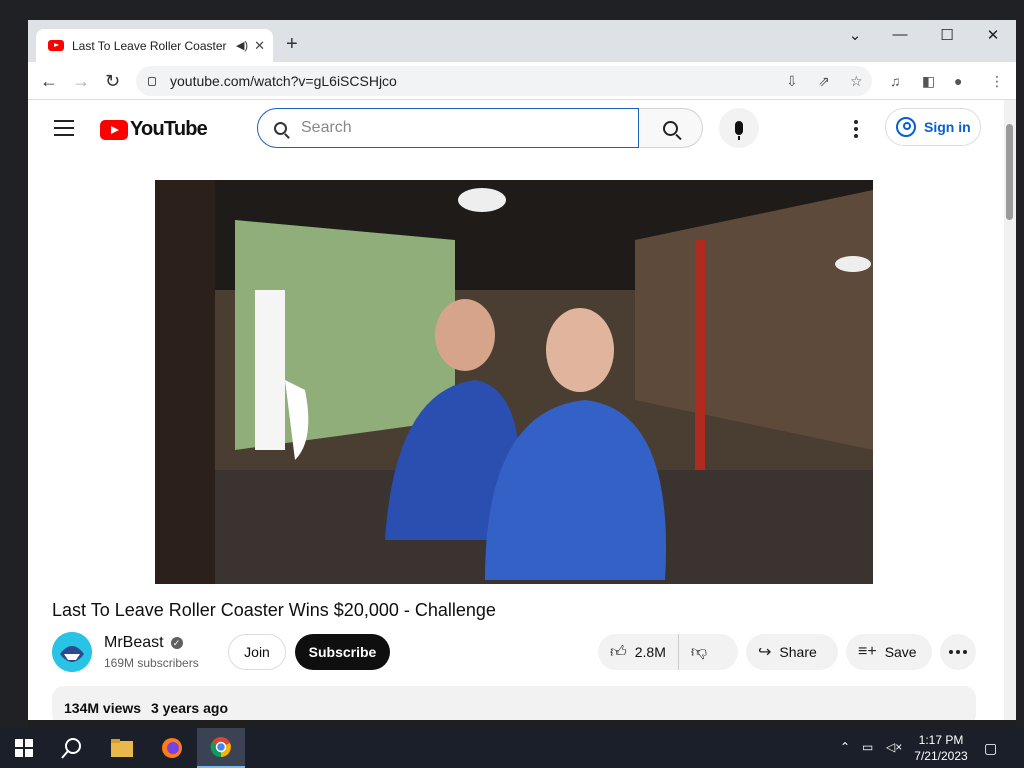 The width and height of the screenshot is (1024, 768). What do you see at coordinates (151, 663) in the screenshot?
I see `subscriber-count: 169M subscribers` at bounding box center [151, 663].